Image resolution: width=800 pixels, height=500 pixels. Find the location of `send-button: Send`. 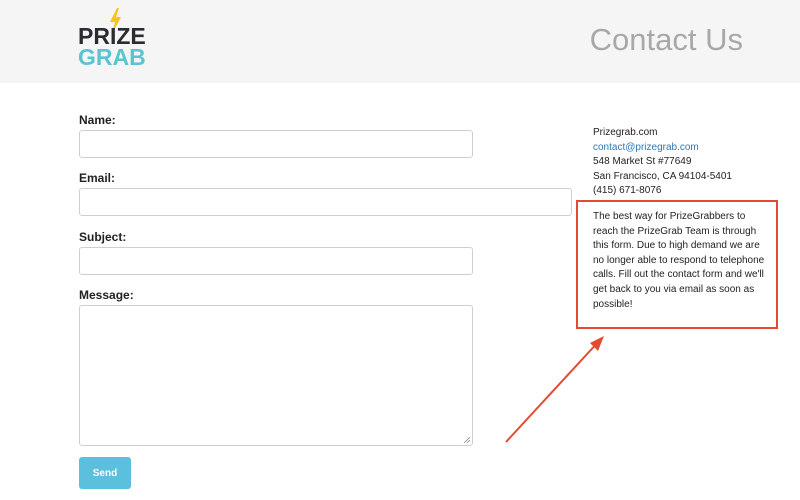

send-button: Send is located at coordinates (105, 473).